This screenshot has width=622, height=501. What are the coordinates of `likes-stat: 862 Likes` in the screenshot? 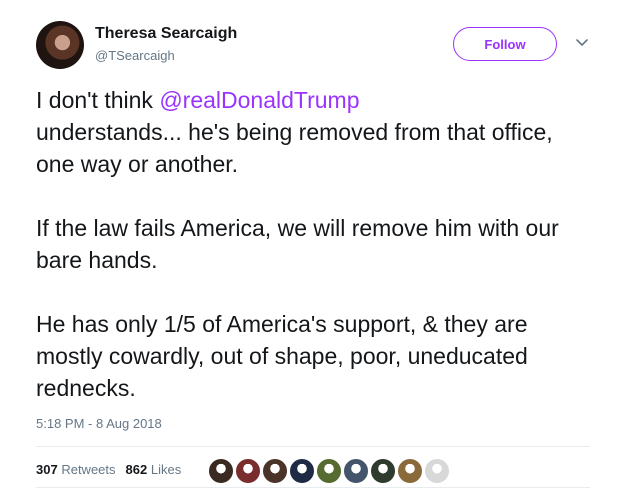 It's located at (154, 469).